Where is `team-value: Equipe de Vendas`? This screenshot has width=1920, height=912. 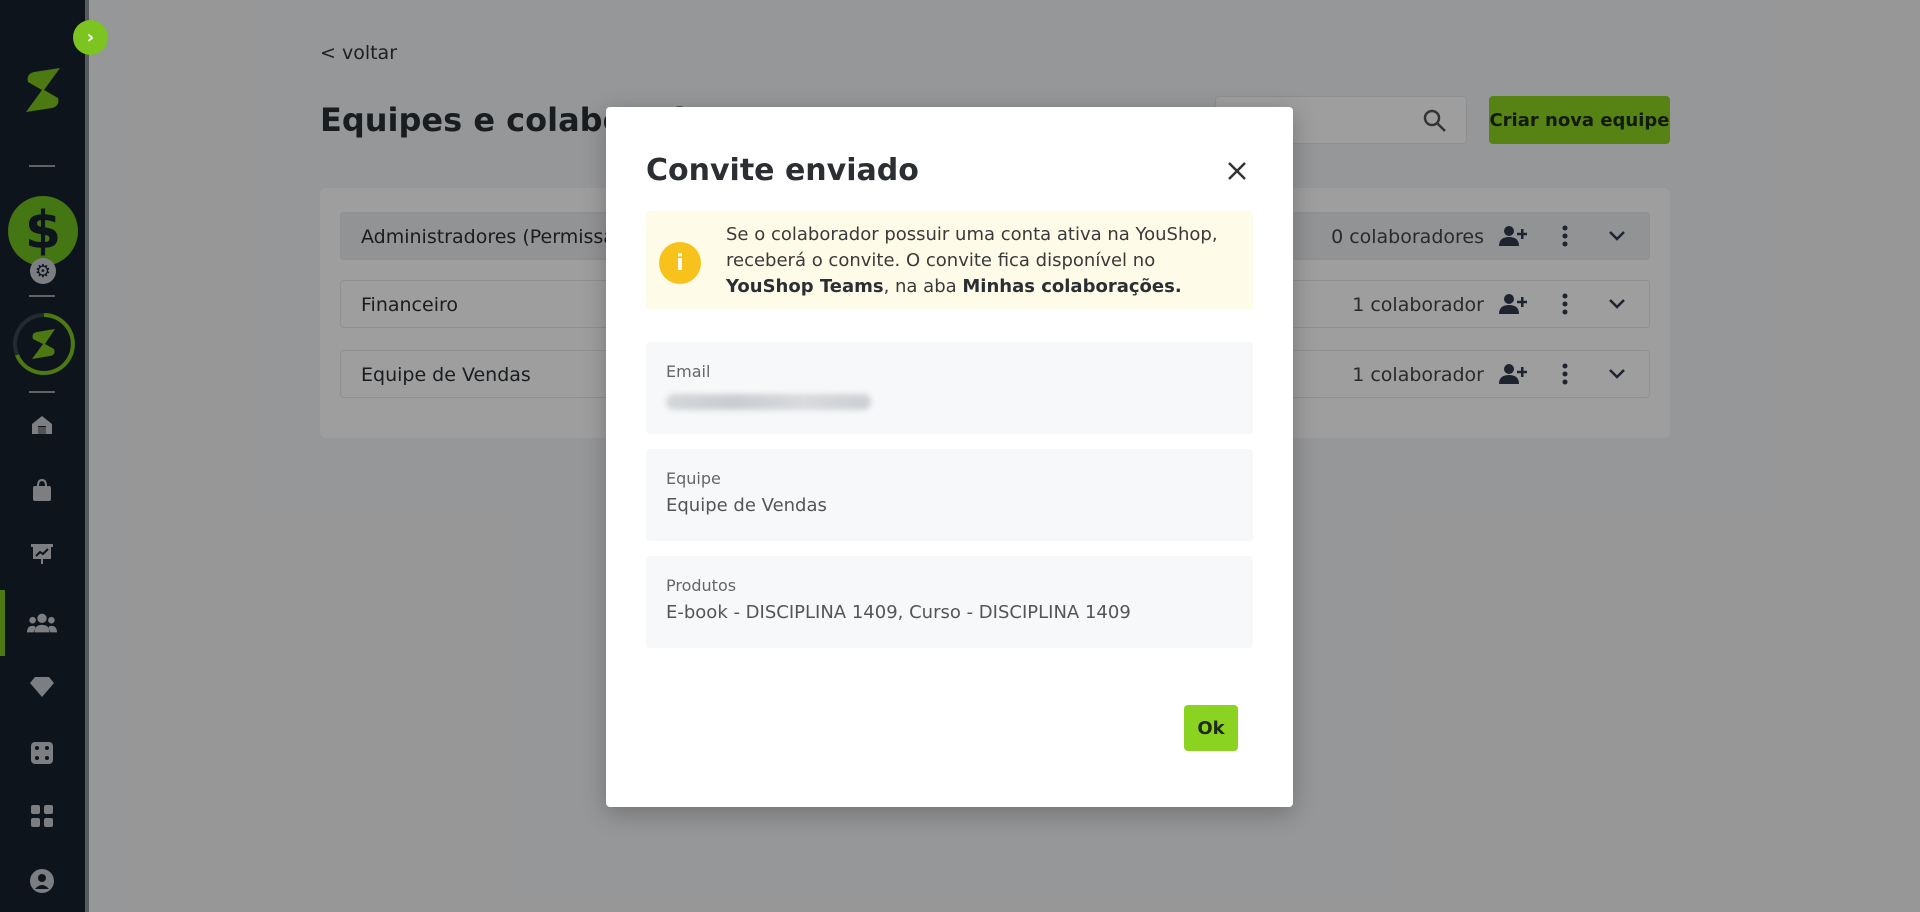 team-value: Equipe de Vendas is located at coordinates (746, 505).